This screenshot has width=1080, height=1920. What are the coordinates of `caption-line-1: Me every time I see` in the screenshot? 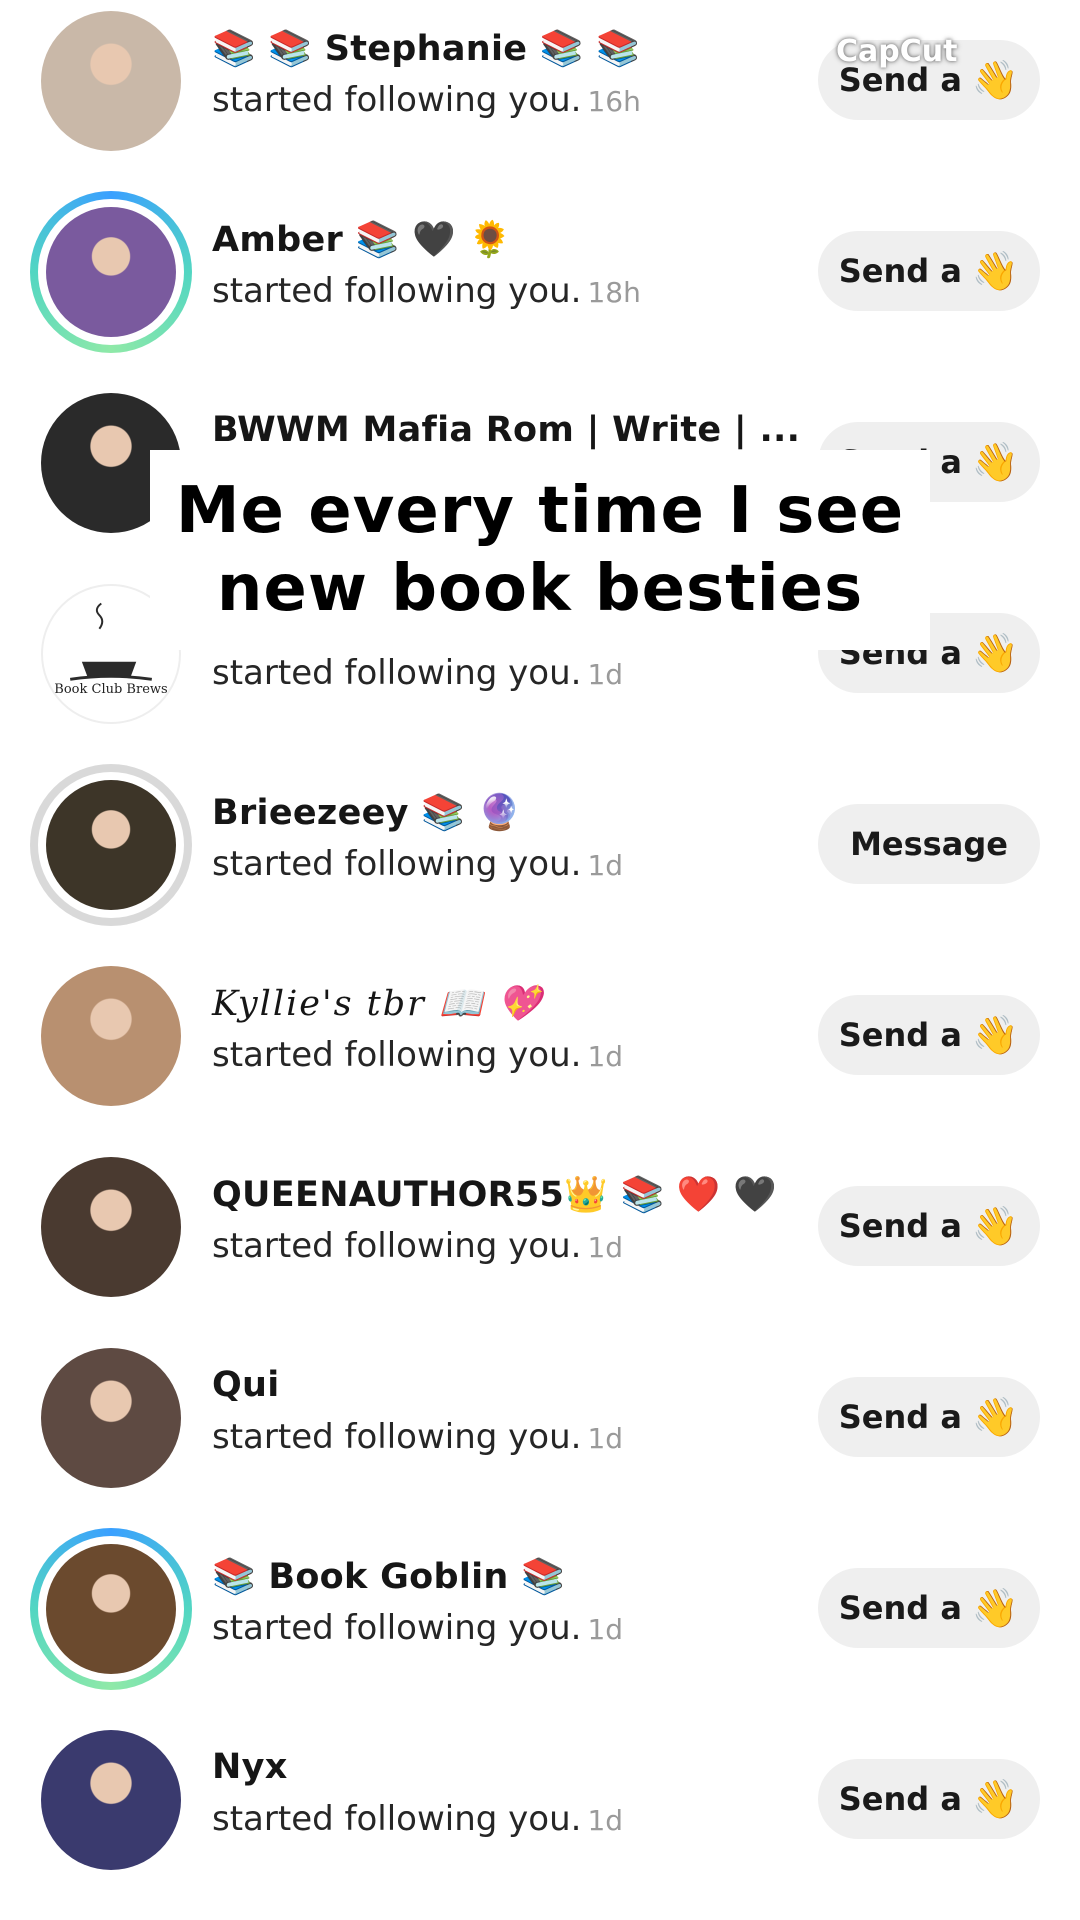 It's located at (540, 511).